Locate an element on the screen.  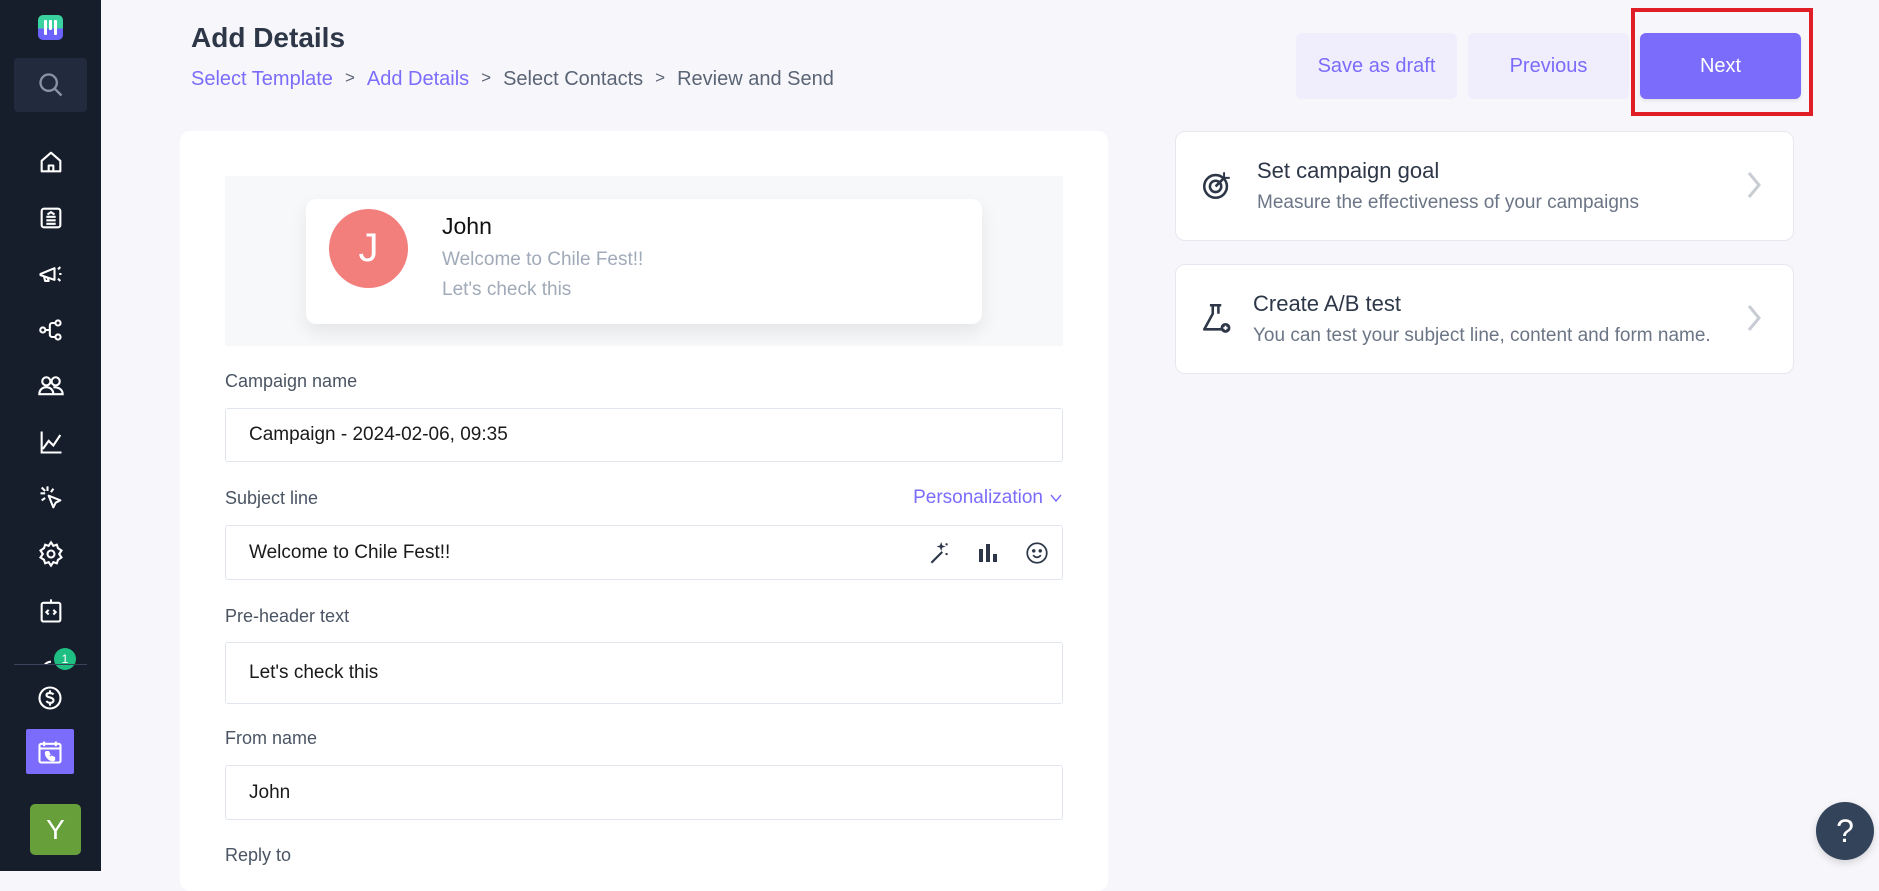
breadcrumb-select-contacts: Select Contacts is located at coordinates (573, 79).